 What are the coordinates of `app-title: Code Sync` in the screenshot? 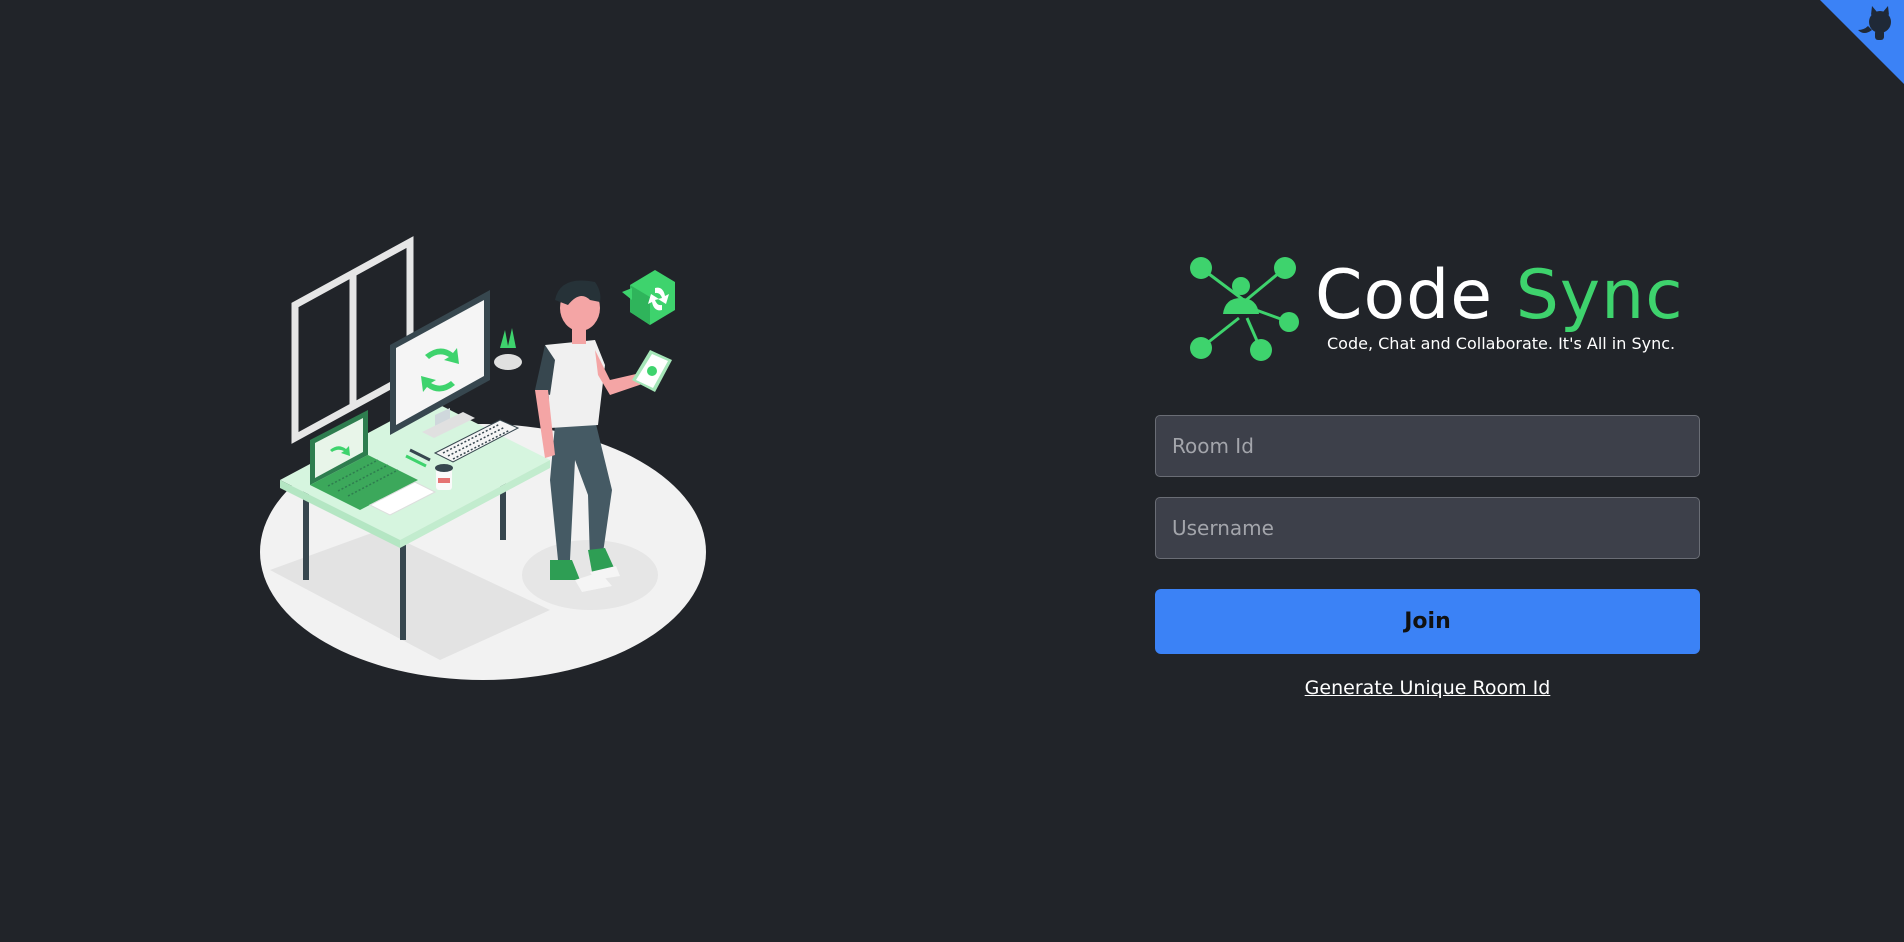 It's located at (1499, 296).